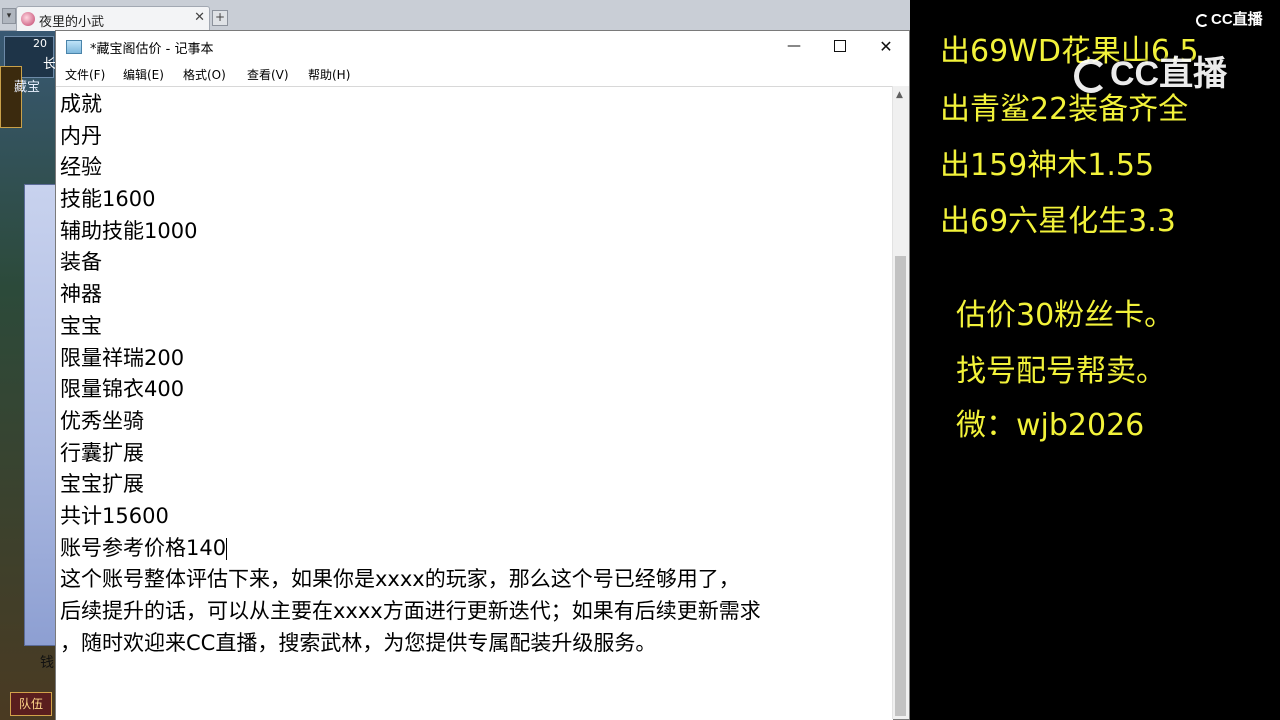 Image resolution: width=1280 pixels, height=720 pixels. Describe the element at coordinates (1061, 371) in the screenshot. I see `overlay-bottom-line: 找号配号帮卖。` at that location.